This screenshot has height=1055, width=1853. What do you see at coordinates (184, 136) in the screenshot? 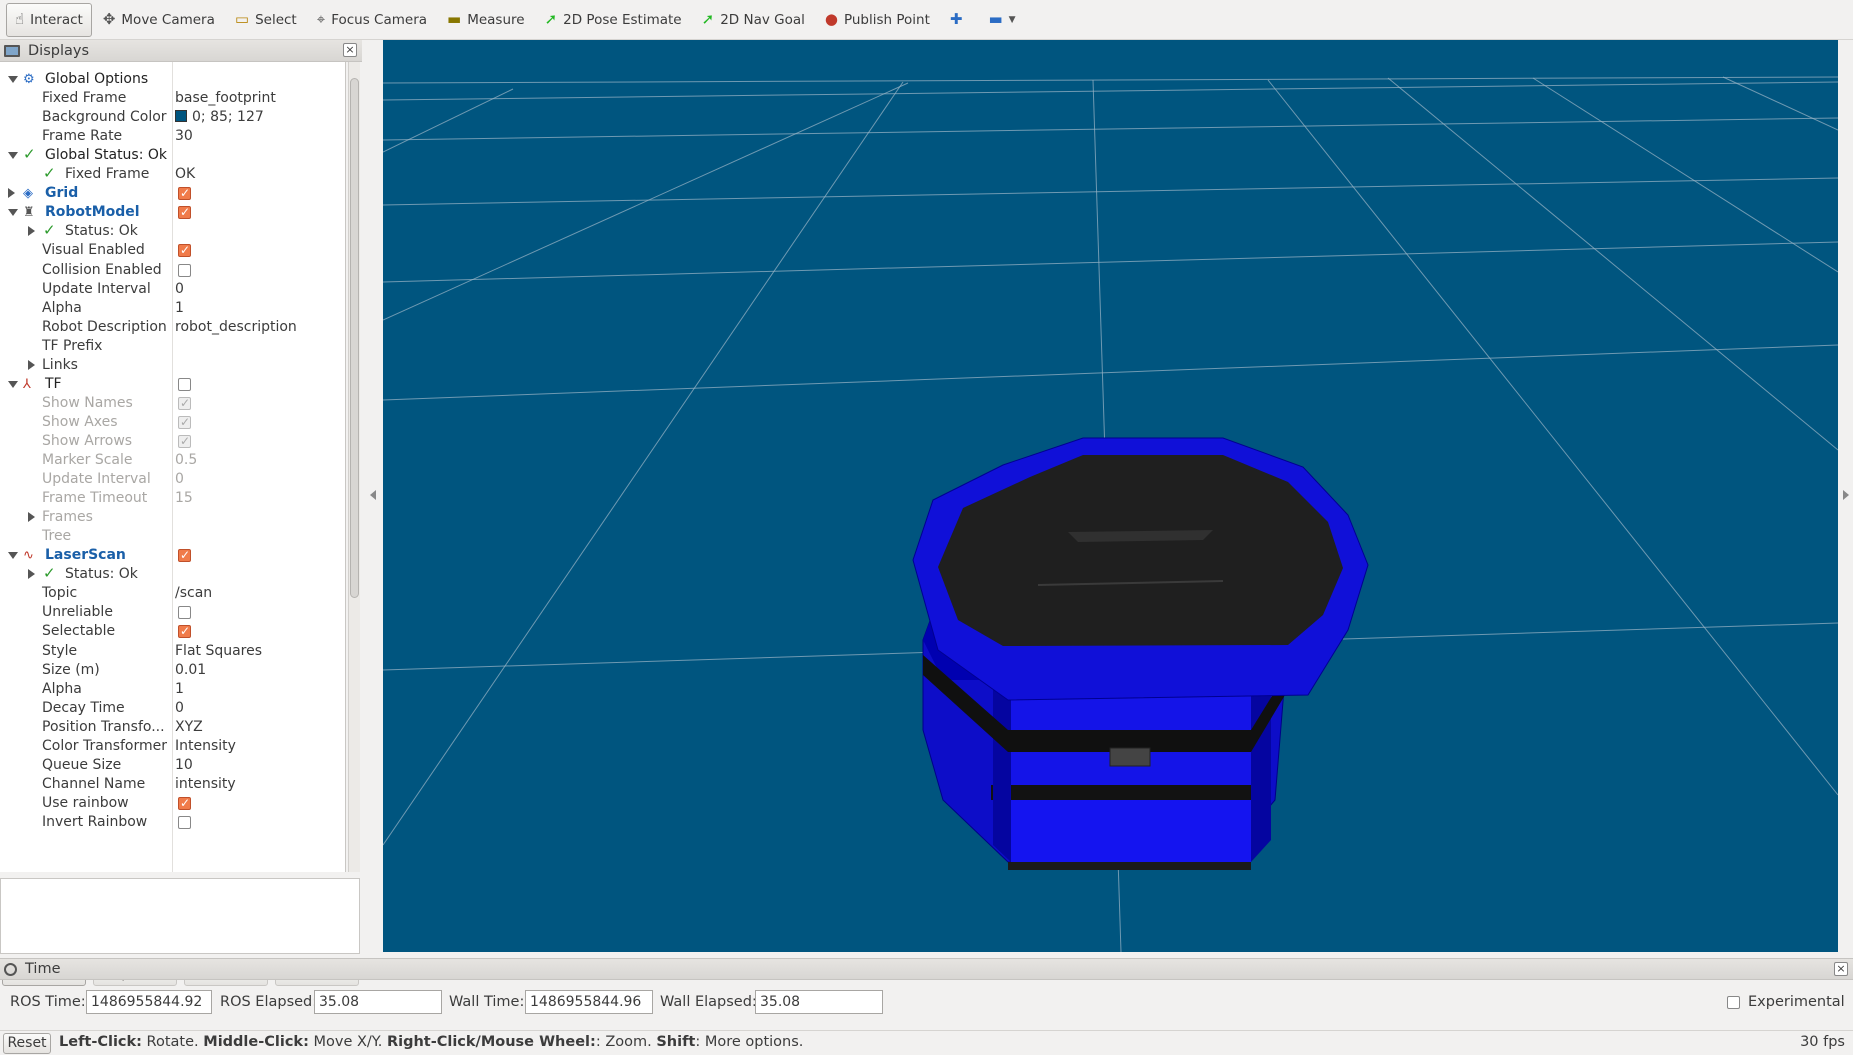
I see `property-value: 30` at bounding box center [184, 136].